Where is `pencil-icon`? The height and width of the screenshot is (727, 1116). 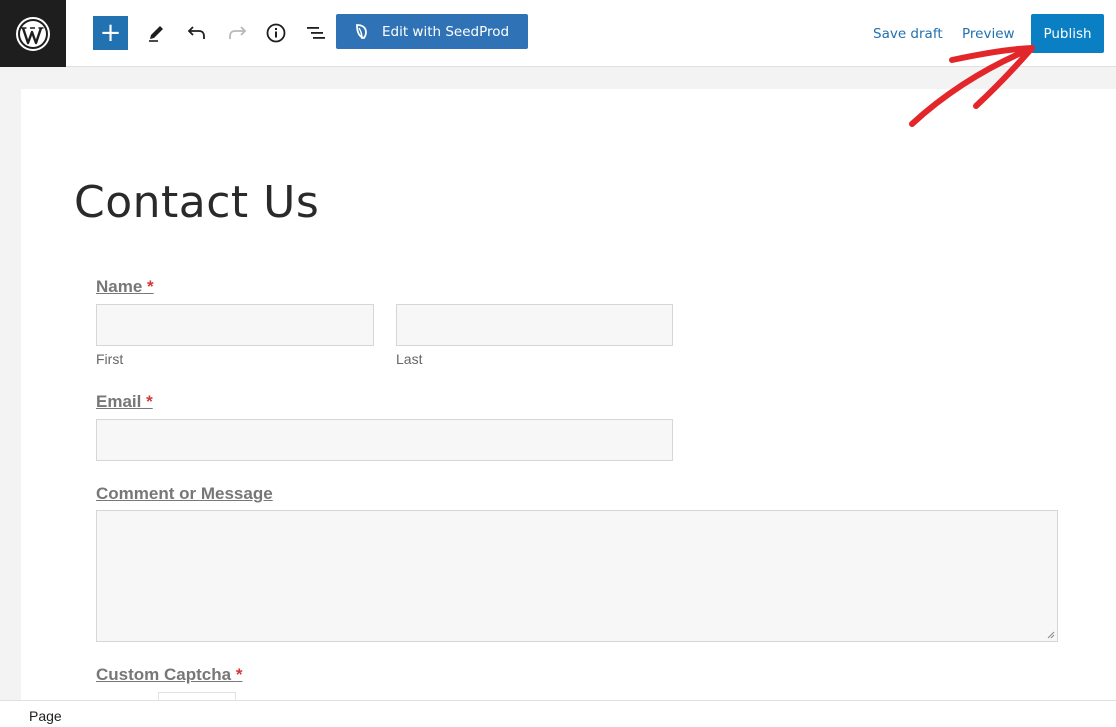
pencil-icon is located at coordinates (156, 34).